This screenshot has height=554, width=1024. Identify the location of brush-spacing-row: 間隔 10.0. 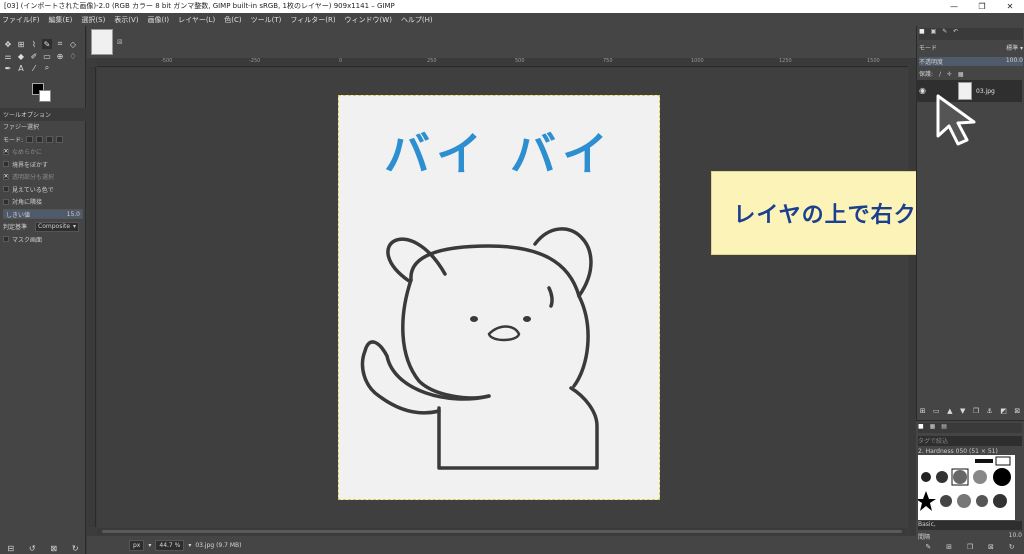
(970, 536).